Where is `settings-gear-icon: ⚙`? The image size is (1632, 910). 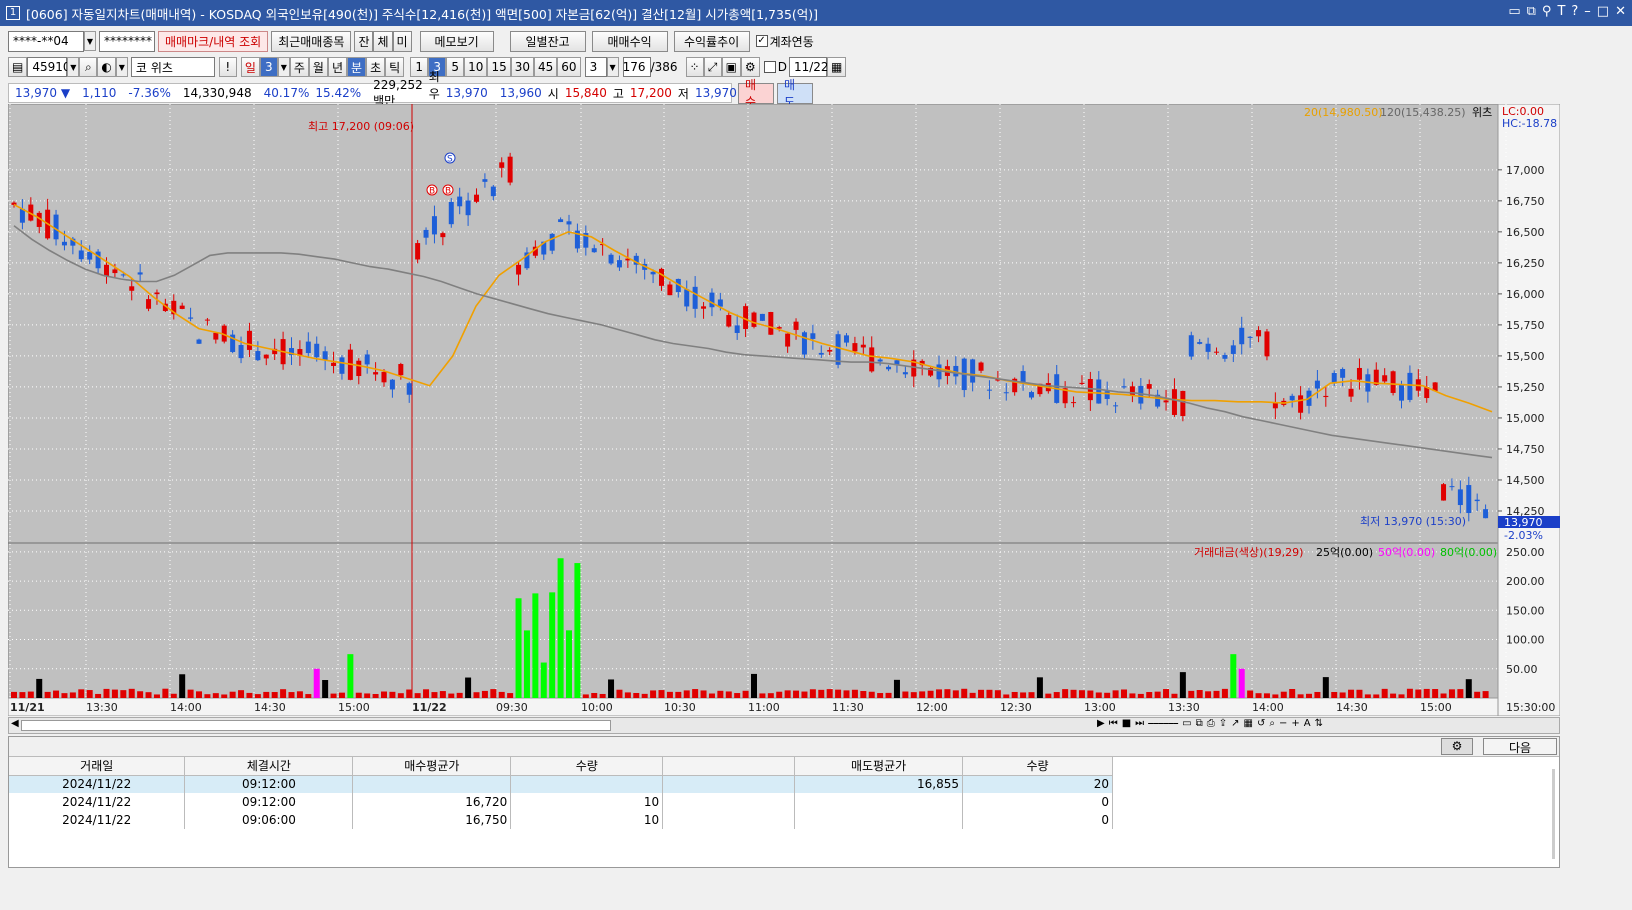
settings-gear-icon: ⚙ is located at coordinates (750, 67).